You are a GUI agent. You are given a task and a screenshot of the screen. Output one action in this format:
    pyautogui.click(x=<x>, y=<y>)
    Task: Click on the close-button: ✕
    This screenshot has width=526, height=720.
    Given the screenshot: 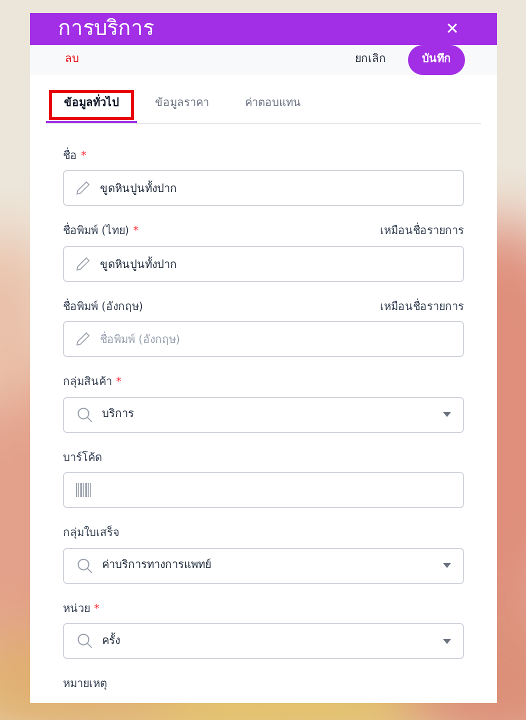 What is the action you would take?
    pyautogui.click(x=452, y=28)
    